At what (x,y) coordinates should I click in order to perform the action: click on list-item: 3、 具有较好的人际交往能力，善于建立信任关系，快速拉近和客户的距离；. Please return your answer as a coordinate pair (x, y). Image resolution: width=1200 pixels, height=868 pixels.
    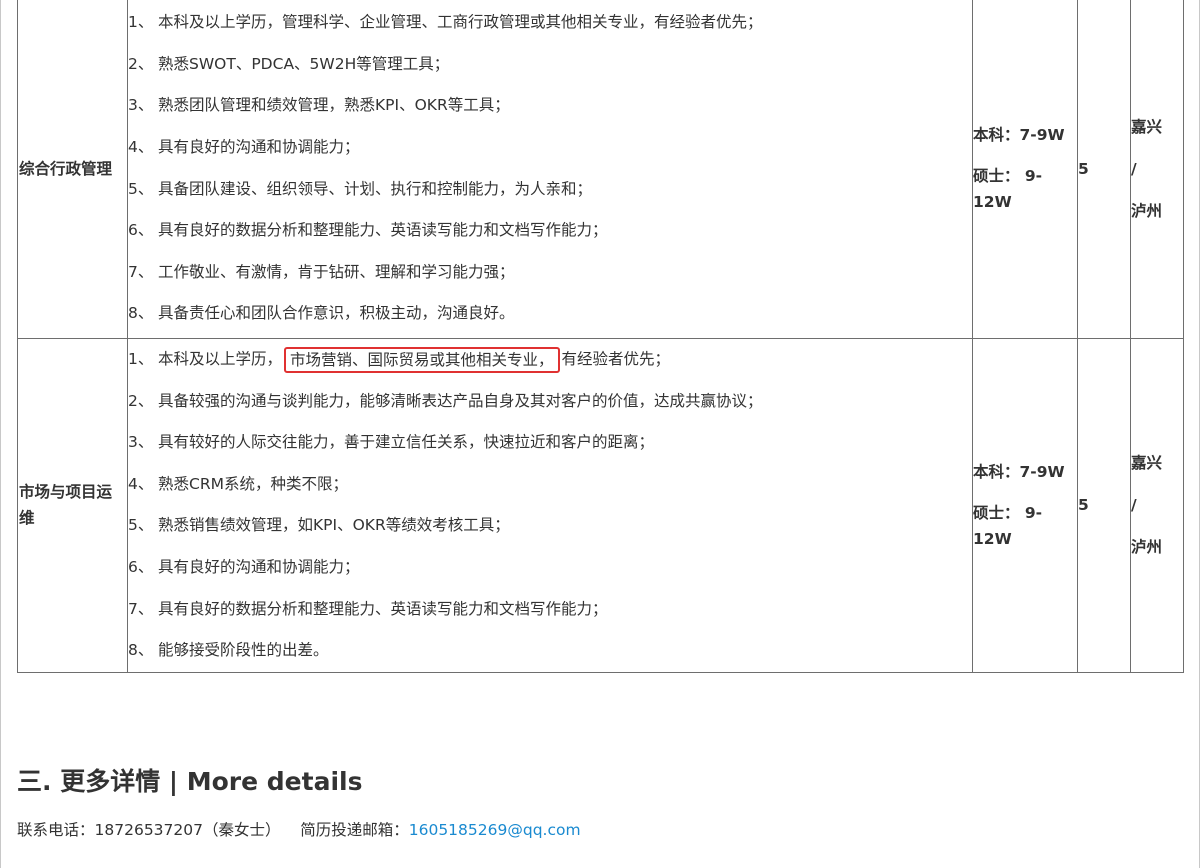
    Looking at the image, I should click on (550, 443).